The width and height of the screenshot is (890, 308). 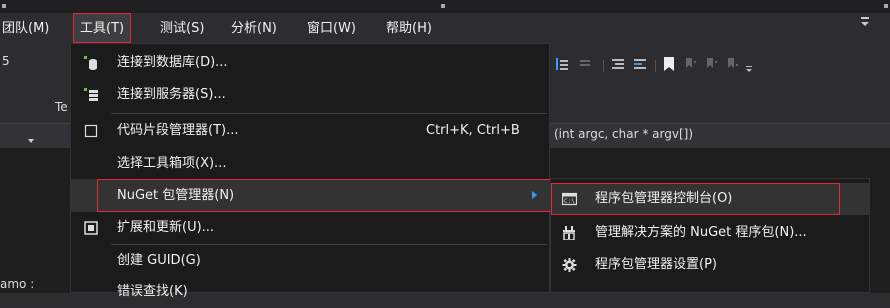 What do you see at coordinates (711, 66) in the screenshot?
I see `next-bookmark-icon` at bounding box center [711, 66].